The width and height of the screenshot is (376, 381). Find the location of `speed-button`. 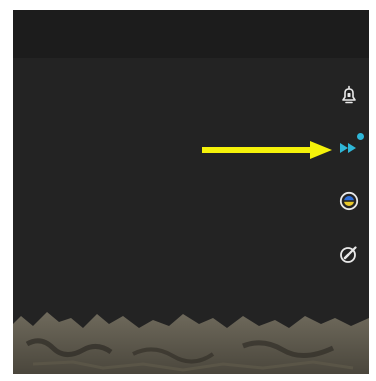

speed-button is located at coordinates (350, 147).